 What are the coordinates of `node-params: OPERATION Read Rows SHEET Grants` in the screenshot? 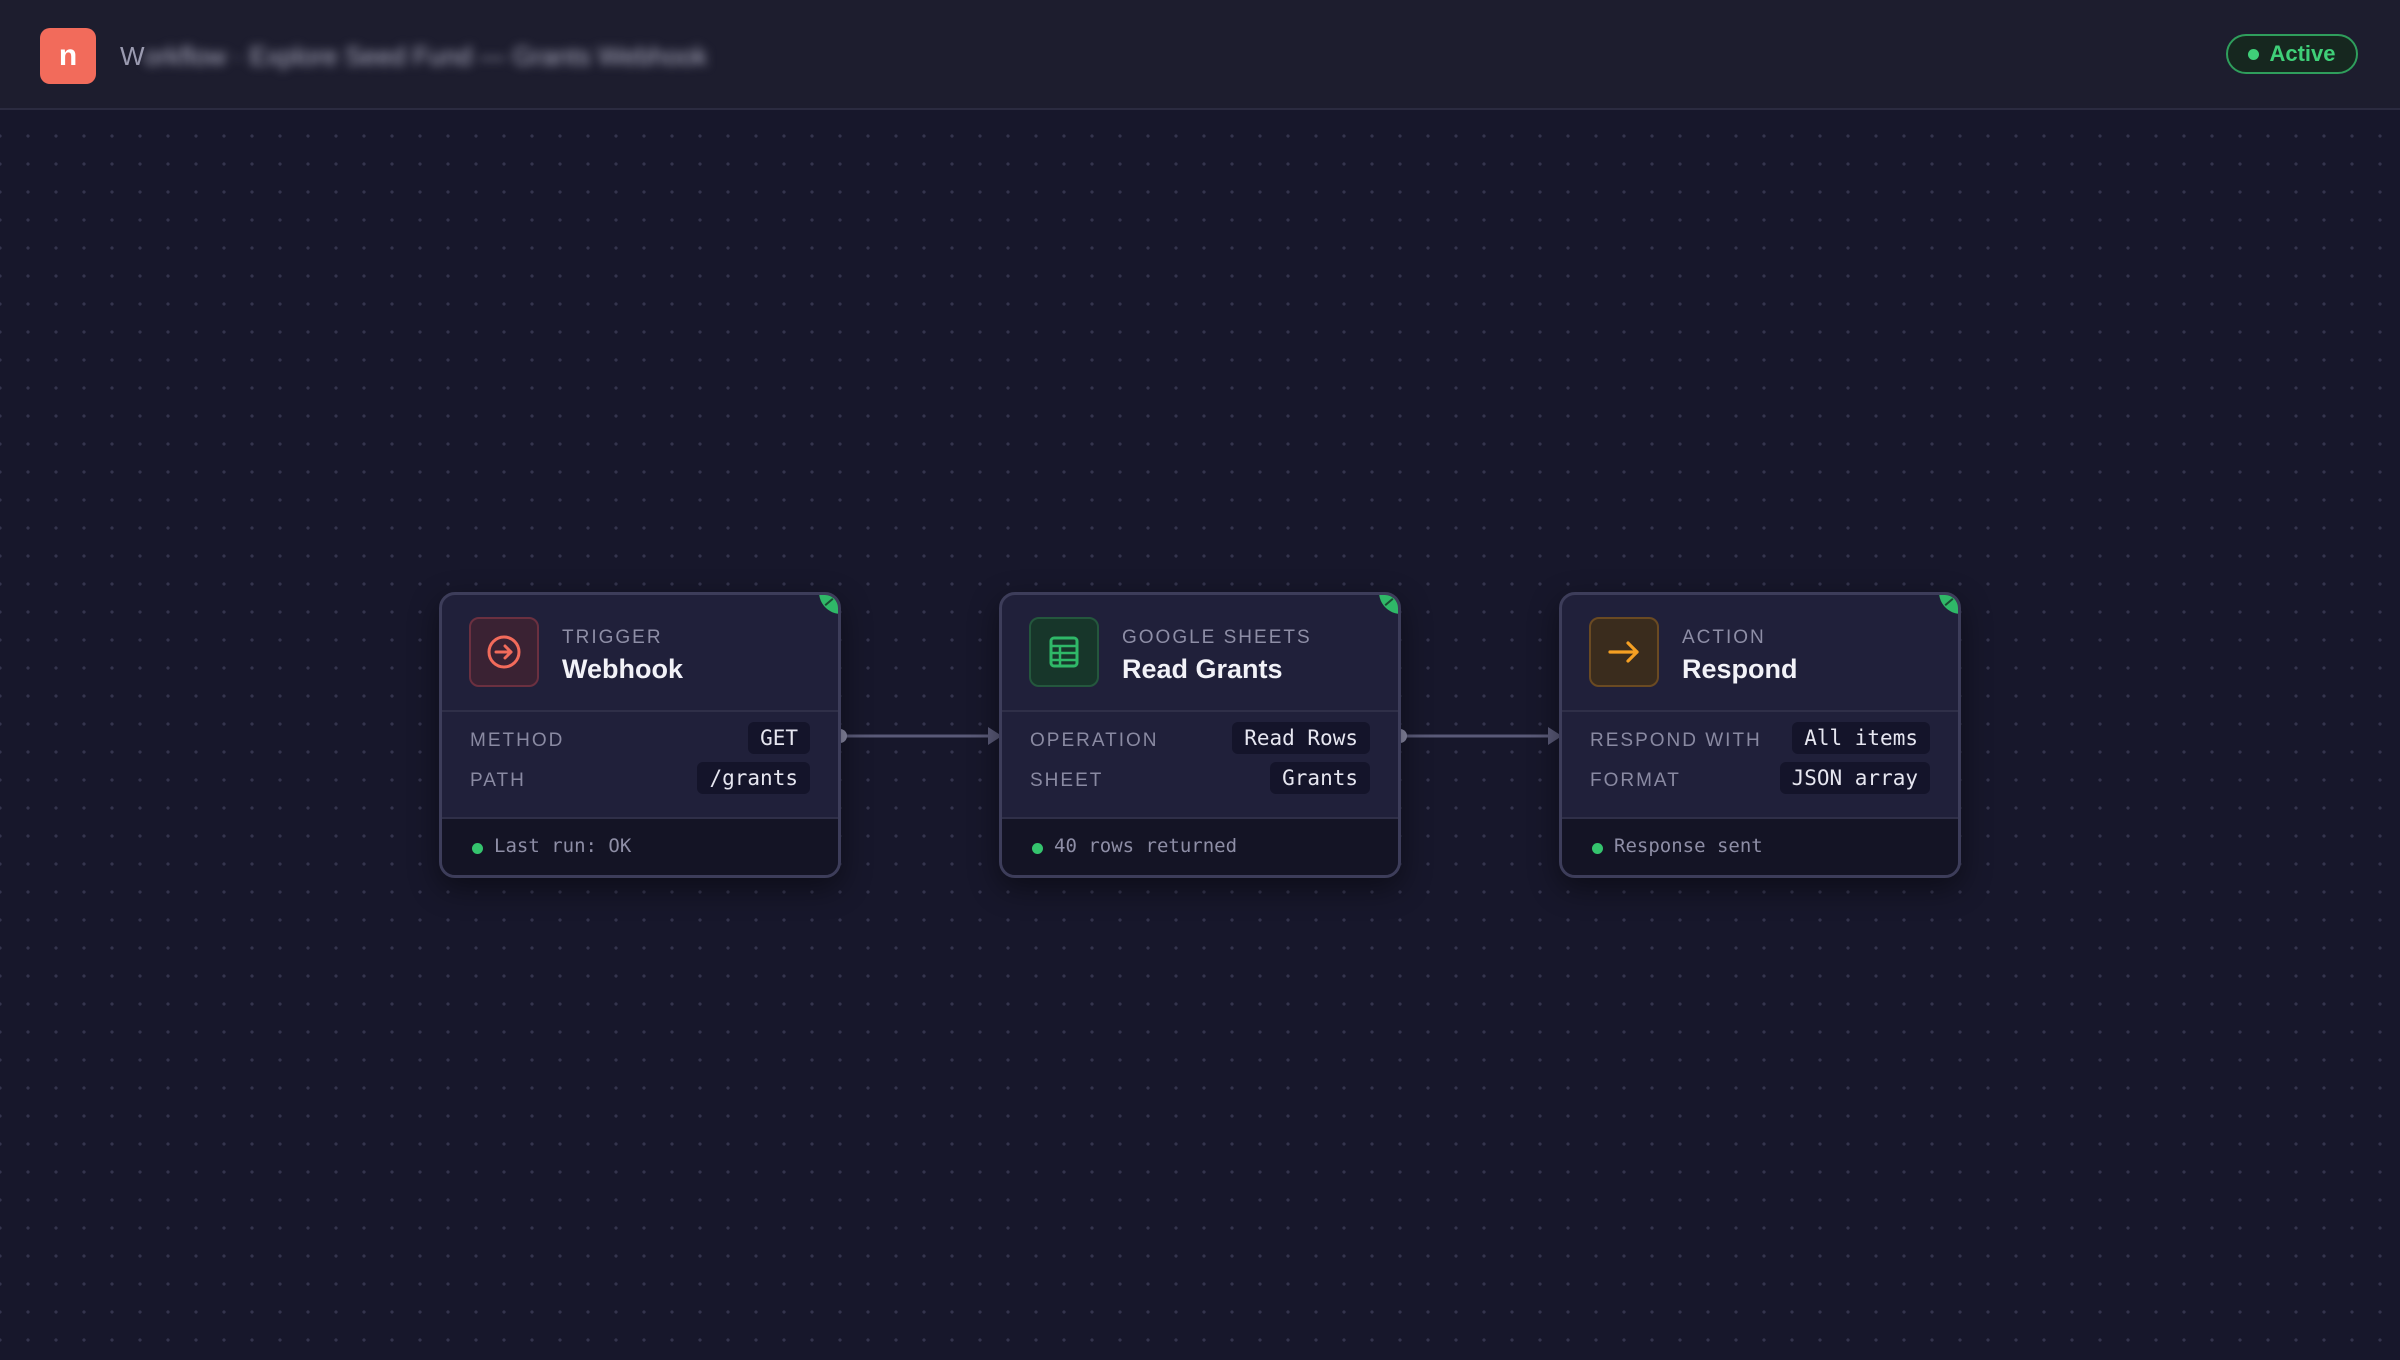 It's located at (1200, 754).